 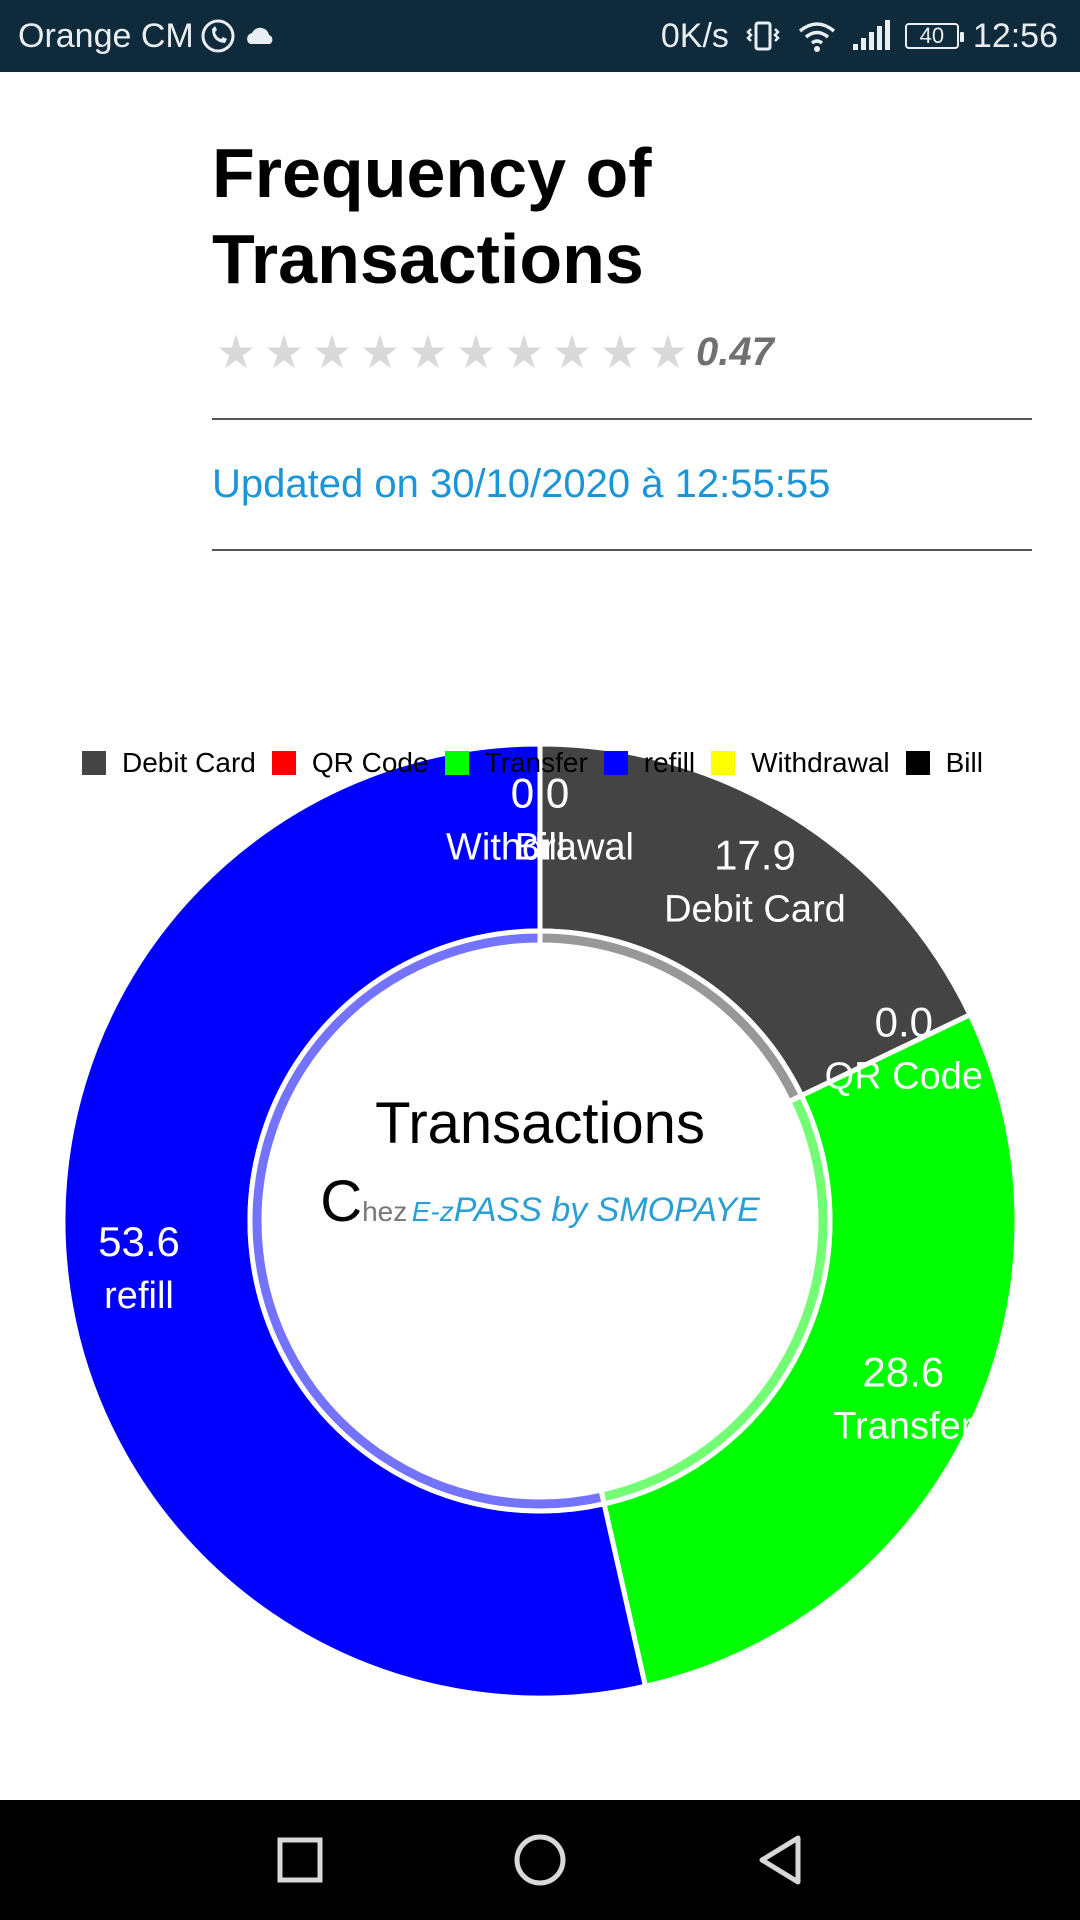 I want to click on recent-apps-button, so click(x=300, y=1860).